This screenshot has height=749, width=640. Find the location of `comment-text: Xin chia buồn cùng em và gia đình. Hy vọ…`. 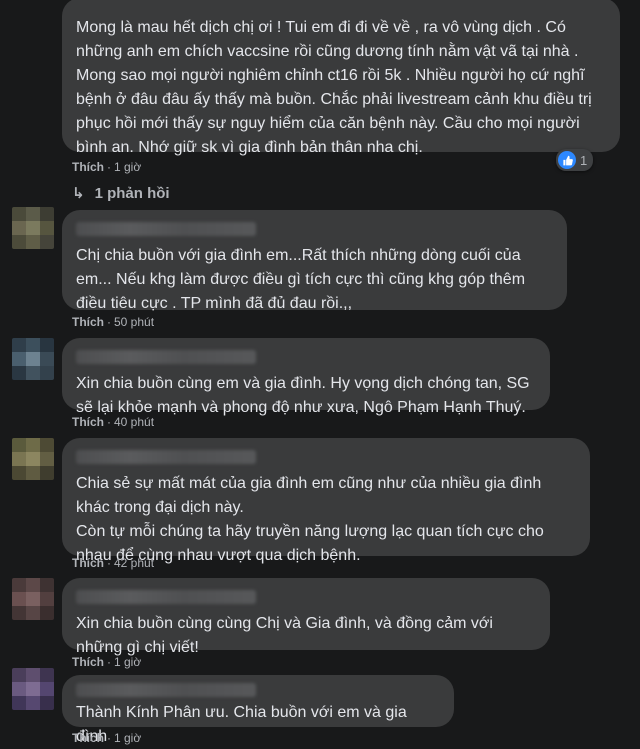

comment-text: Xin chia buồn cùng em và gia đình. Hy vọ… is located at coordinates (303, 395).